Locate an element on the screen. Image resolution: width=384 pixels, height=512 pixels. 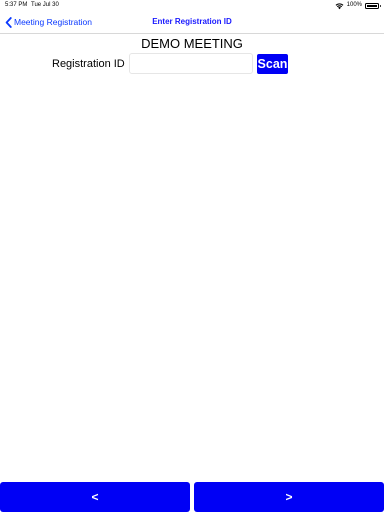
meeting-name: DEMO MEETING is located at coordinates (192, 43).